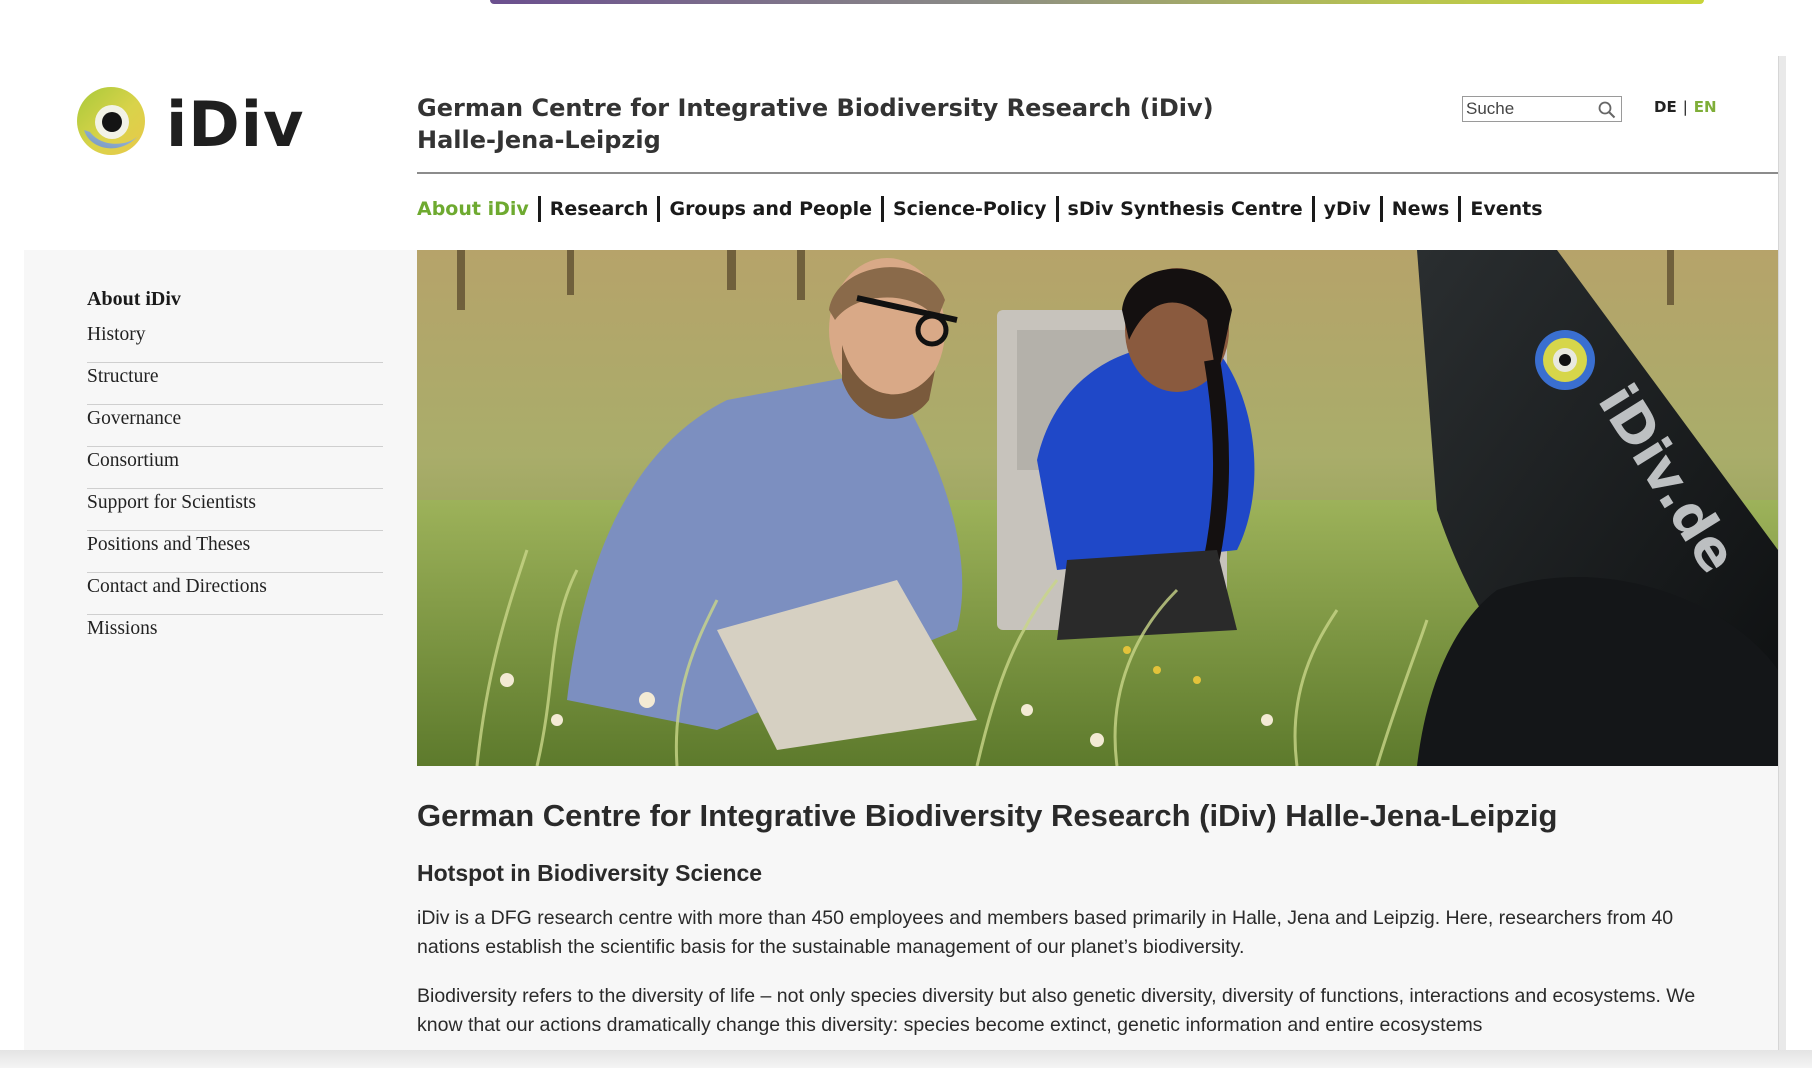 This screenshot has width=1812, height=1068. Describe the element at coordinates (235, 299) in the screenshot. I see `sidebar-title: About iDiv` at that location.